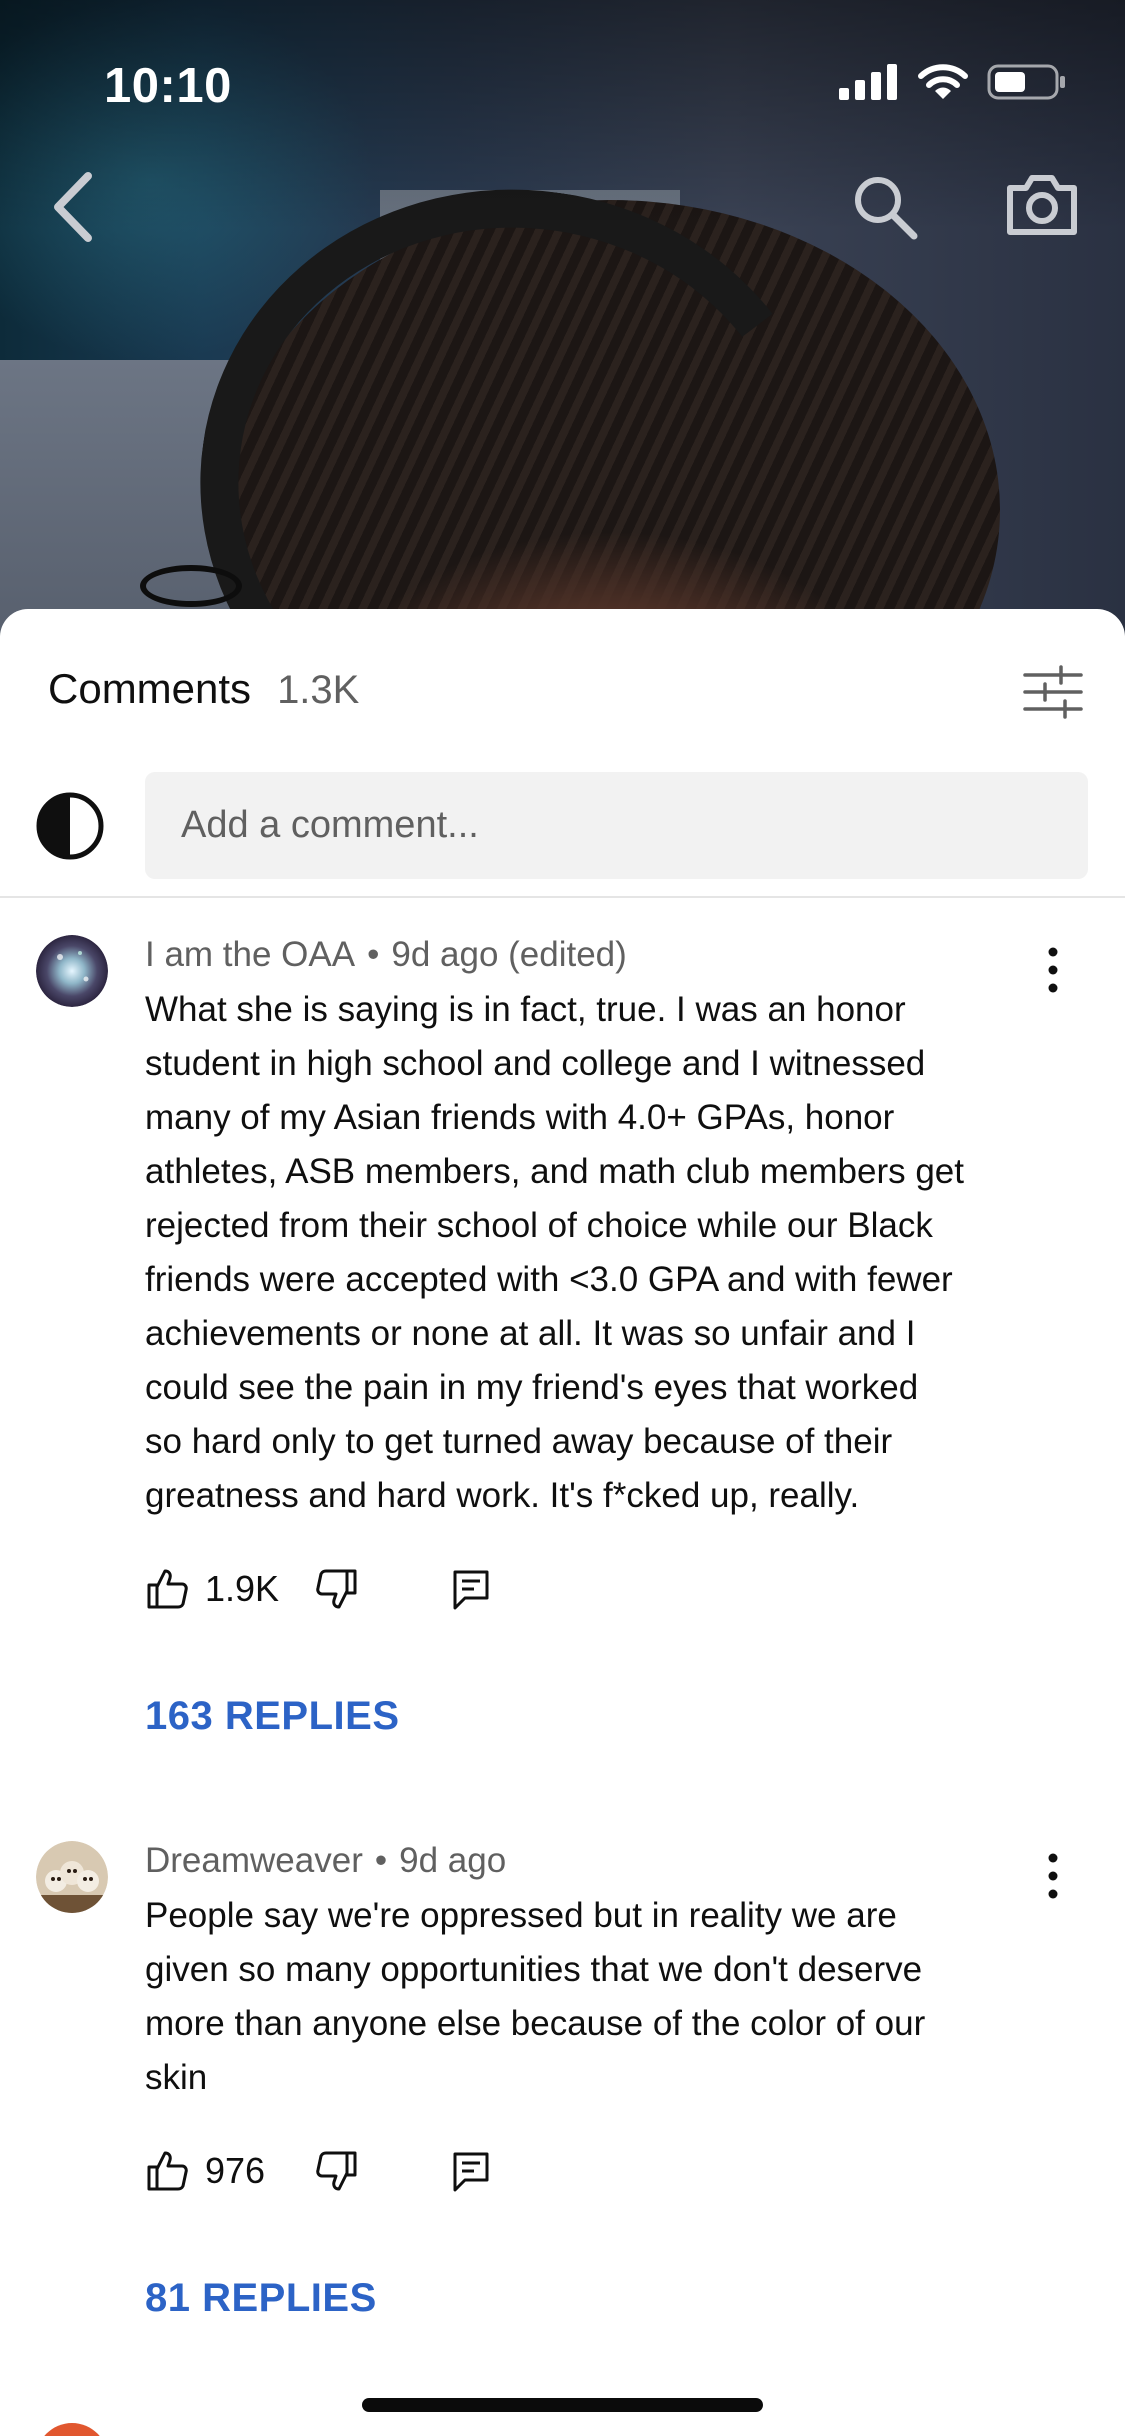 This screenshot has width=1125, height=2436. I want to click on view-replies-button: 81 REPLIES, so click(261, 2298).